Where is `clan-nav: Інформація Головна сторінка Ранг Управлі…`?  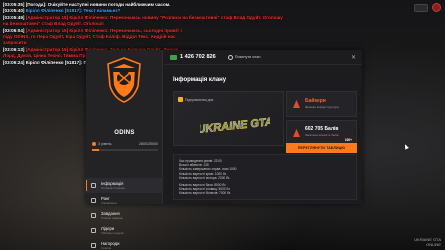
clan-nav: Інформація Головна сторінка Ранг Управлі… is located at coordinates (124, 214).